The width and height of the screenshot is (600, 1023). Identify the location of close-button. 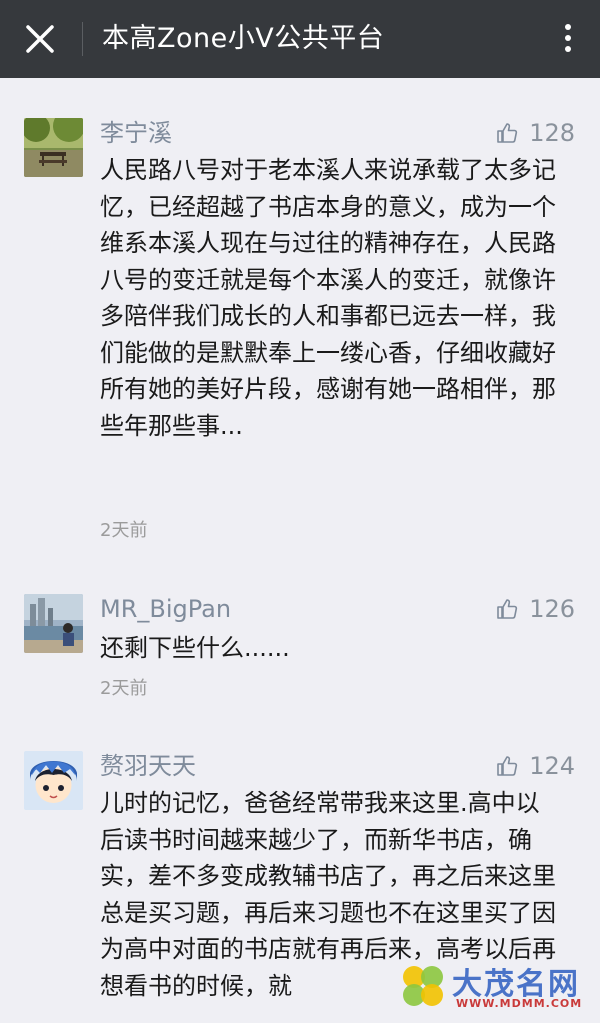
(40, 39).